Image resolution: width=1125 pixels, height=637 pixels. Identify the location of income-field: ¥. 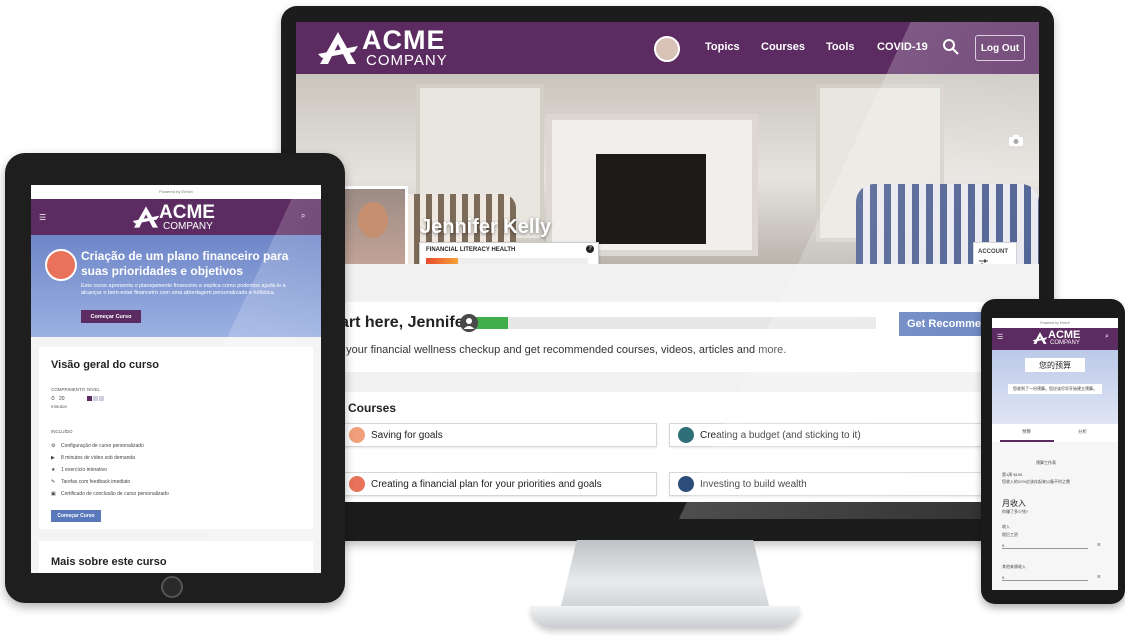
(1045, 546).